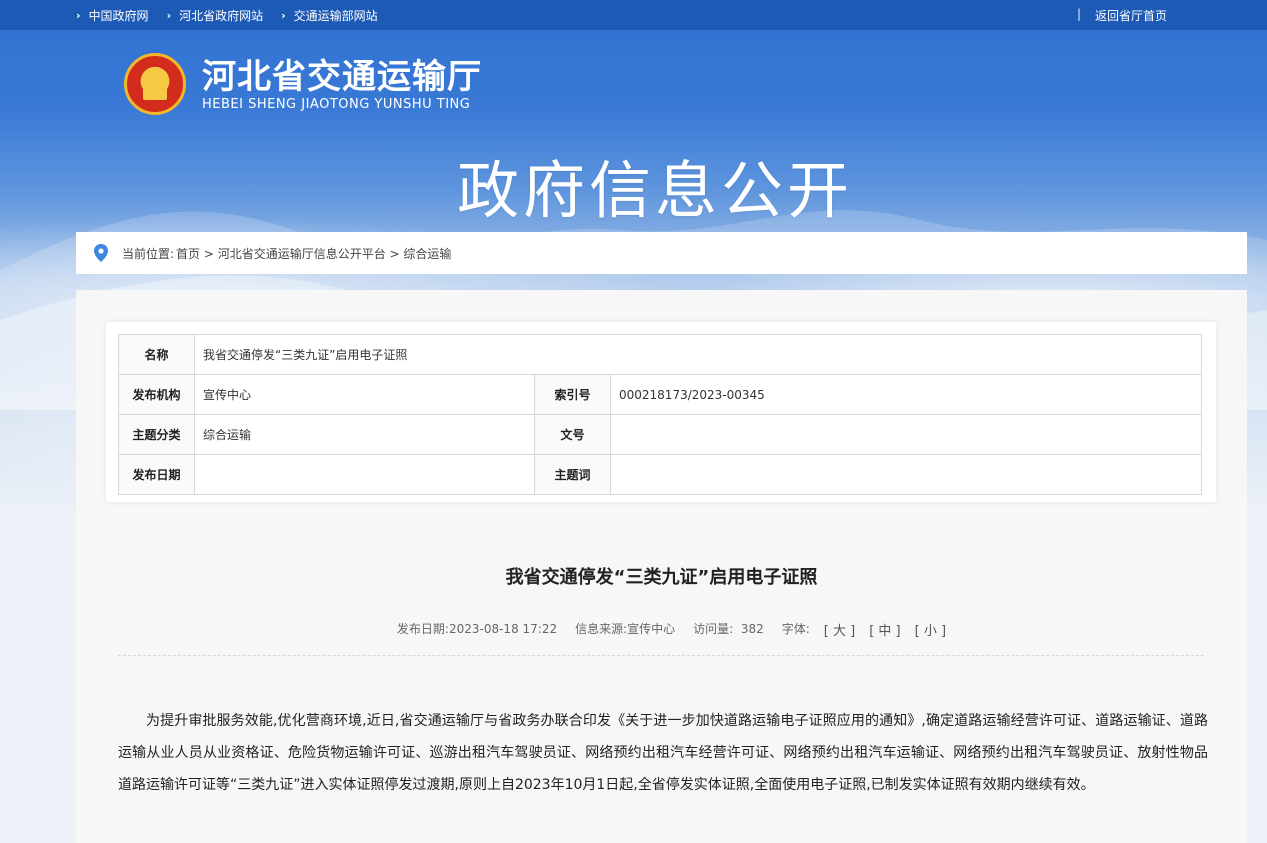  Describe the element at coordinates (661, 253) in the screenshot. I see `breadcrumb: 当前位置: 首页 > 河北省交通运输厅信息公开平台 > 综合运输` at that location.